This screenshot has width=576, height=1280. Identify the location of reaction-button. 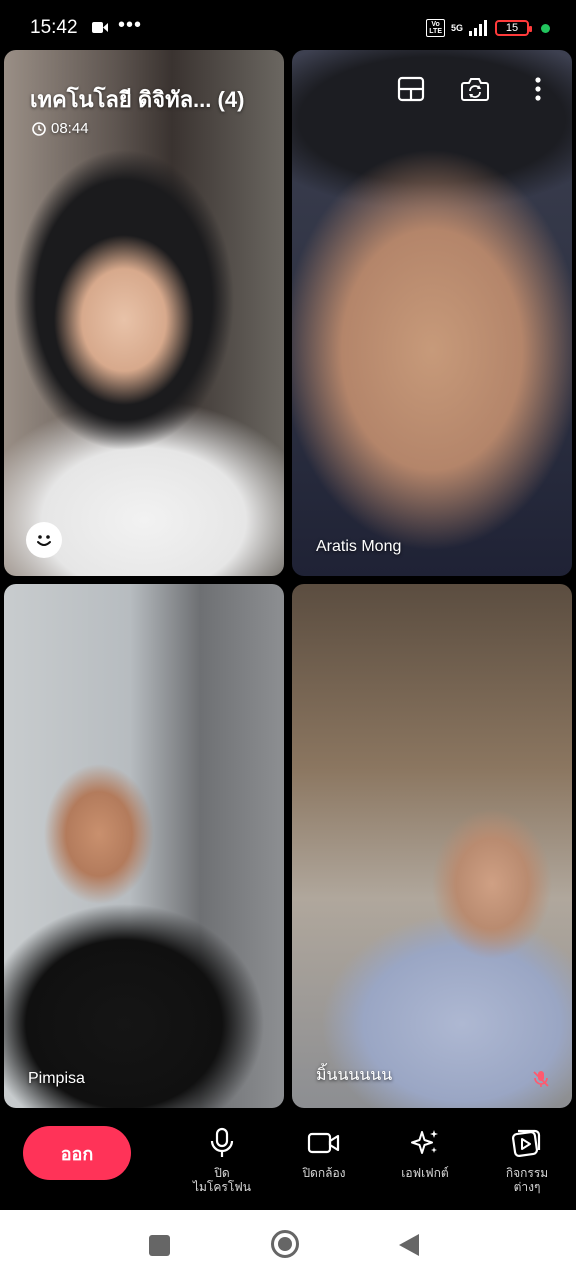
(44, 540).